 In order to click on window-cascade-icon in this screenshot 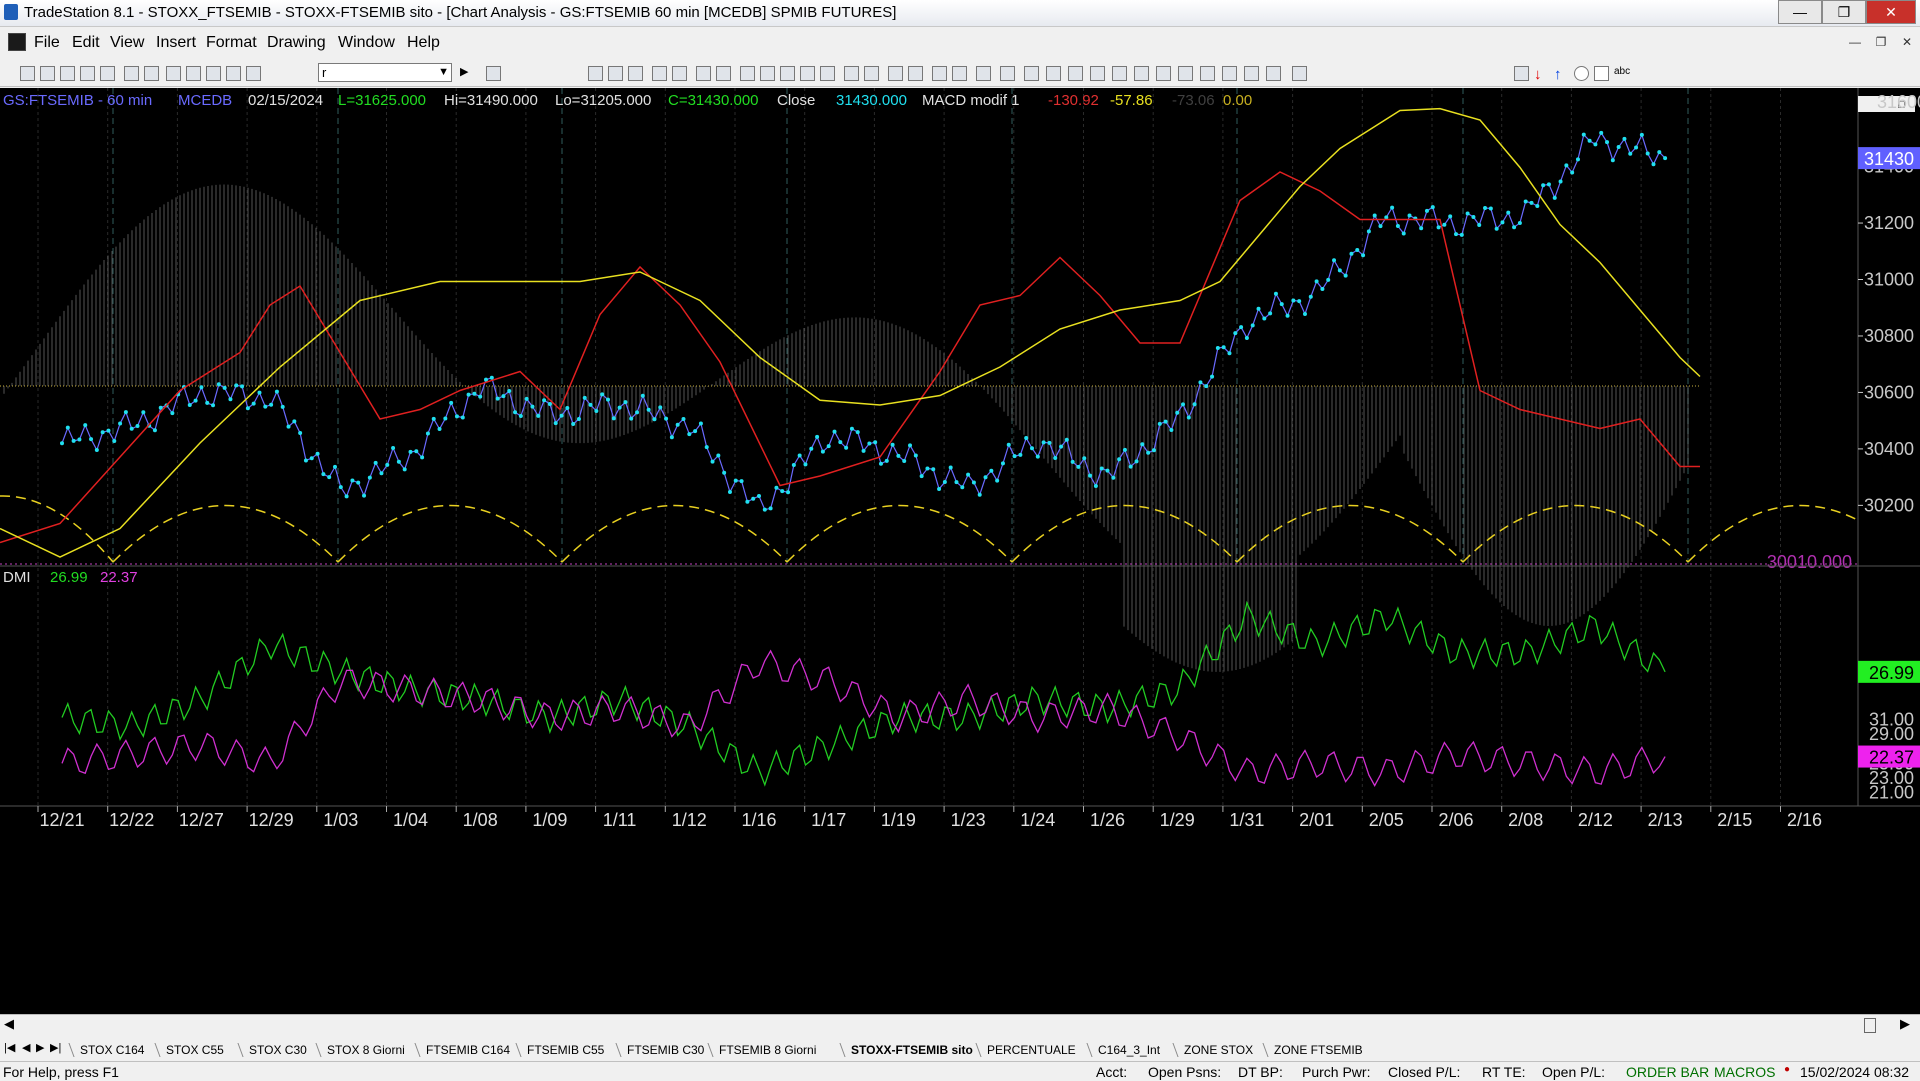, I will do `click(723, 73)`.